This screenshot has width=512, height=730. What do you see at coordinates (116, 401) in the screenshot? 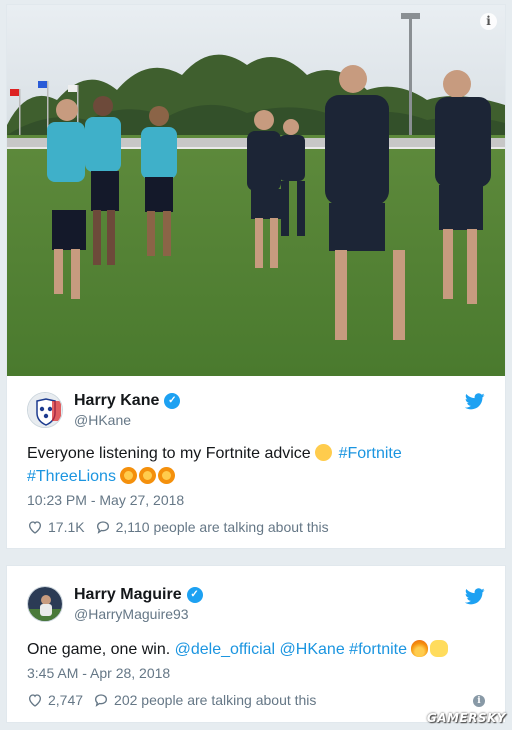
I see `display-name: Harry Kane` at bounding box center [116, 401].